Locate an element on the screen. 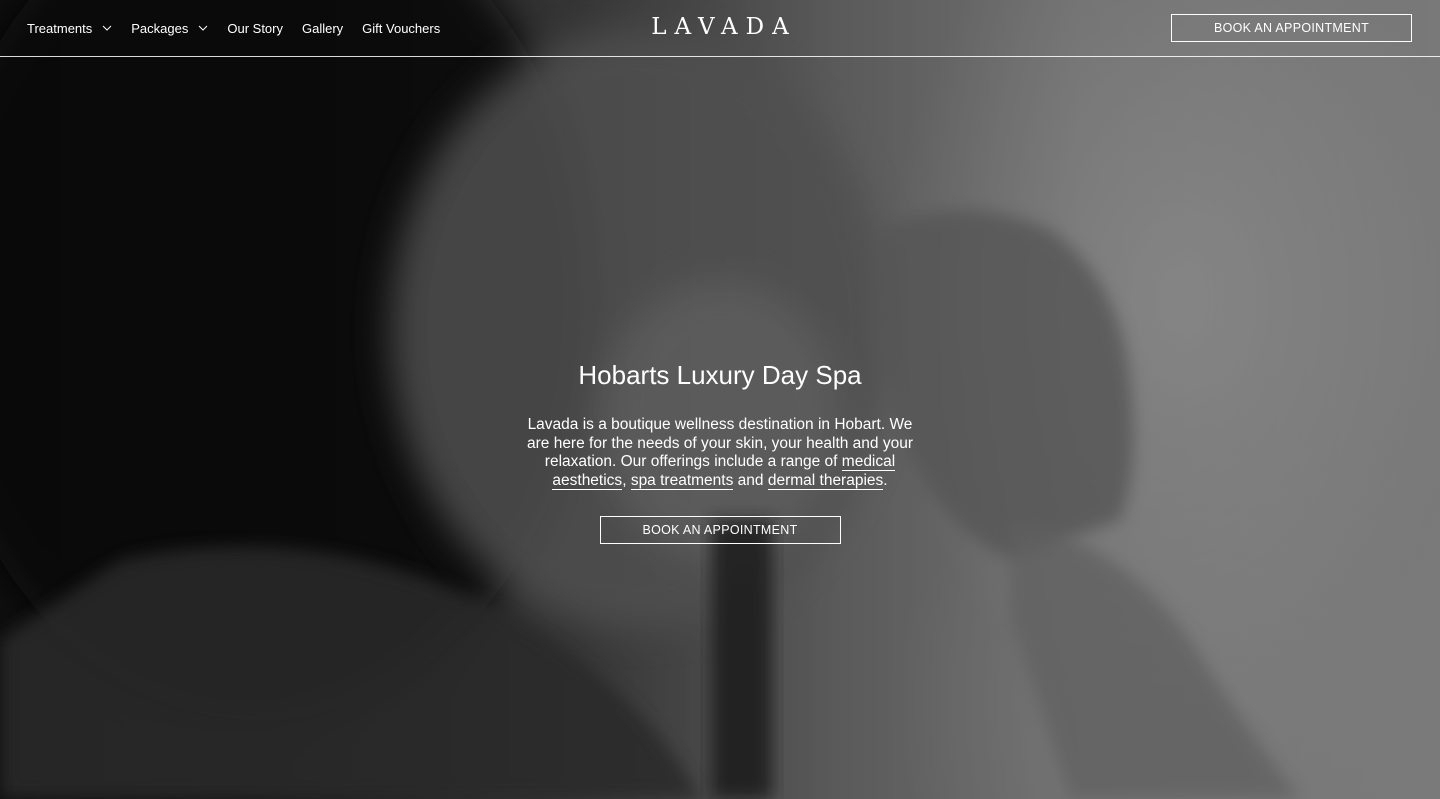 This screenshot has width=1440, height=799. site-logo: LAVADA is located at coordinates (719, 27).